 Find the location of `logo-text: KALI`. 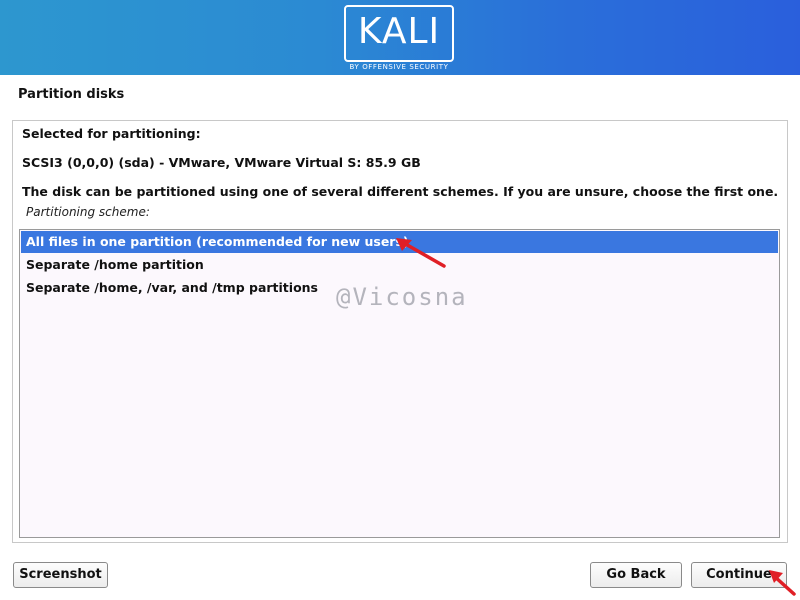

logo-text: KALI is located at coordinates (399, 31).